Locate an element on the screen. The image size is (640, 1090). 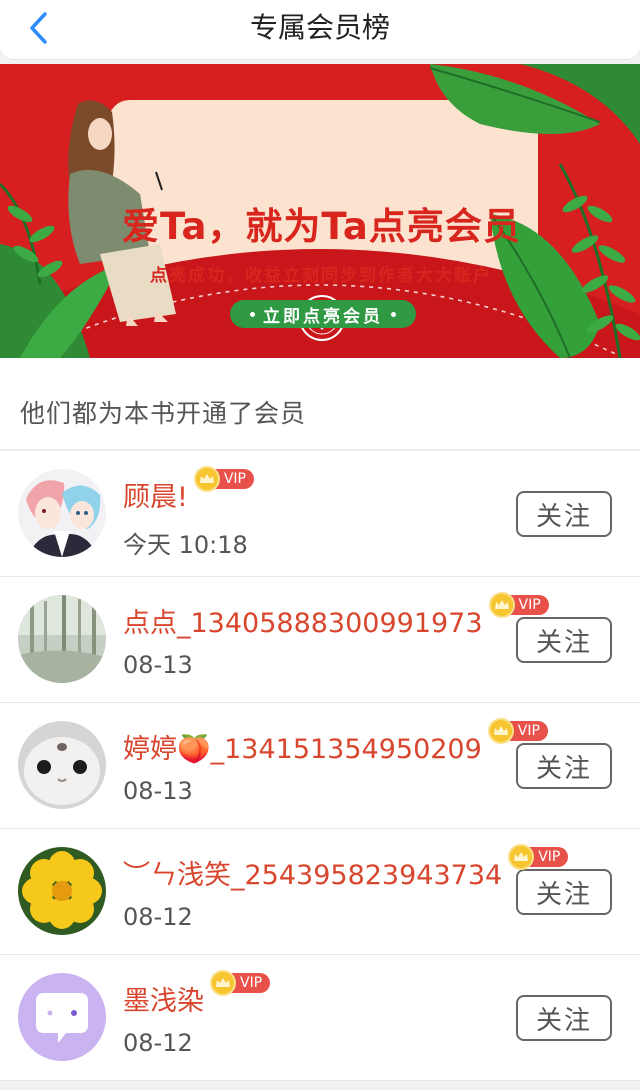
member-row: 顾晨! VIP 今天 10:18 关注 is located at coordinates (320, 514).